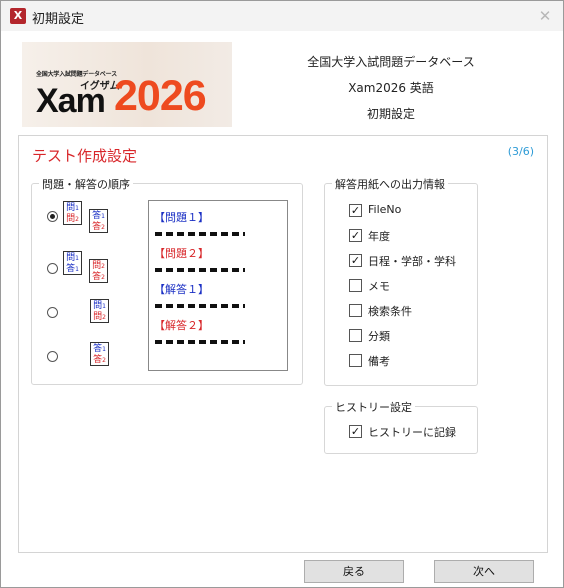 The width and height of the screenshot is (564, 588). I want to click on question-answer-1-card-icon: 問1 答1, so click(72, 263).